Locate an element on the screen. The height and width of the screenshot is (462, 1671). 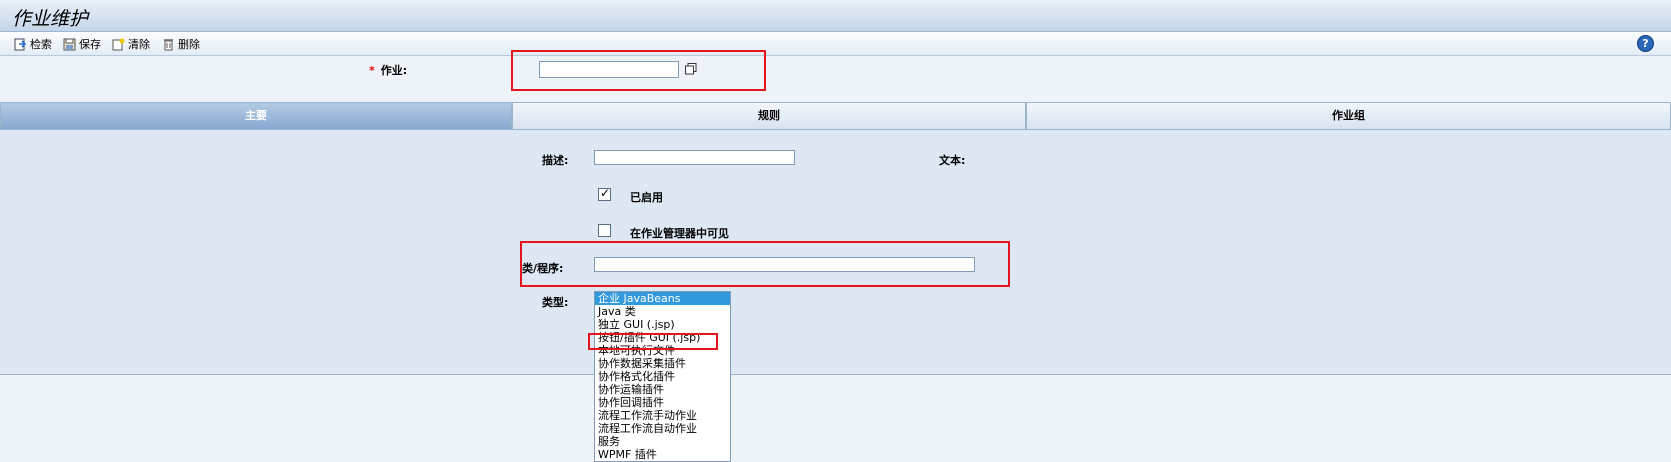
retrieve-icon is located at coordinates (20, 44).